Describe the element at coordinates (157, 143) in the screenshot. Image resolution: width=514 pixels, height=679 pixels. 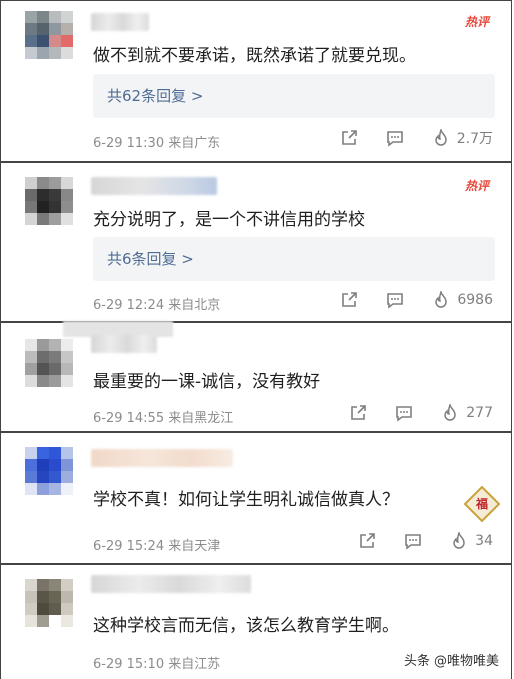
I see `comment-meta: 6-29 11:30 来自广东` at that location.